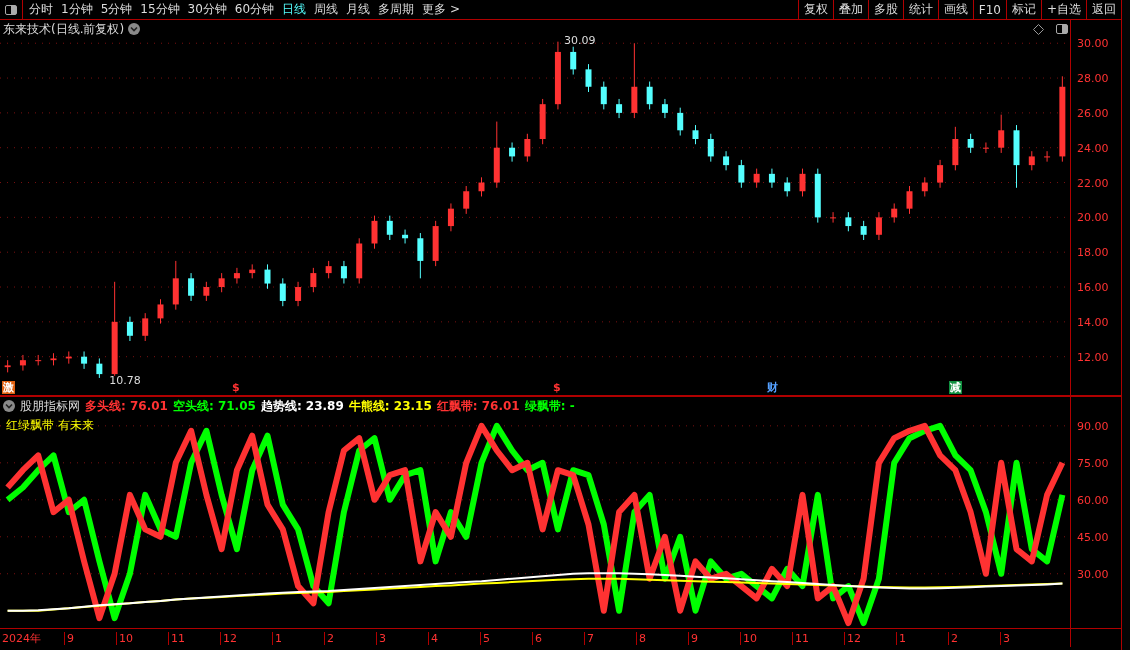 The height and width of the screenshot is (650, 1130). I want to click on price-label: 10.78, so click(125, 380).